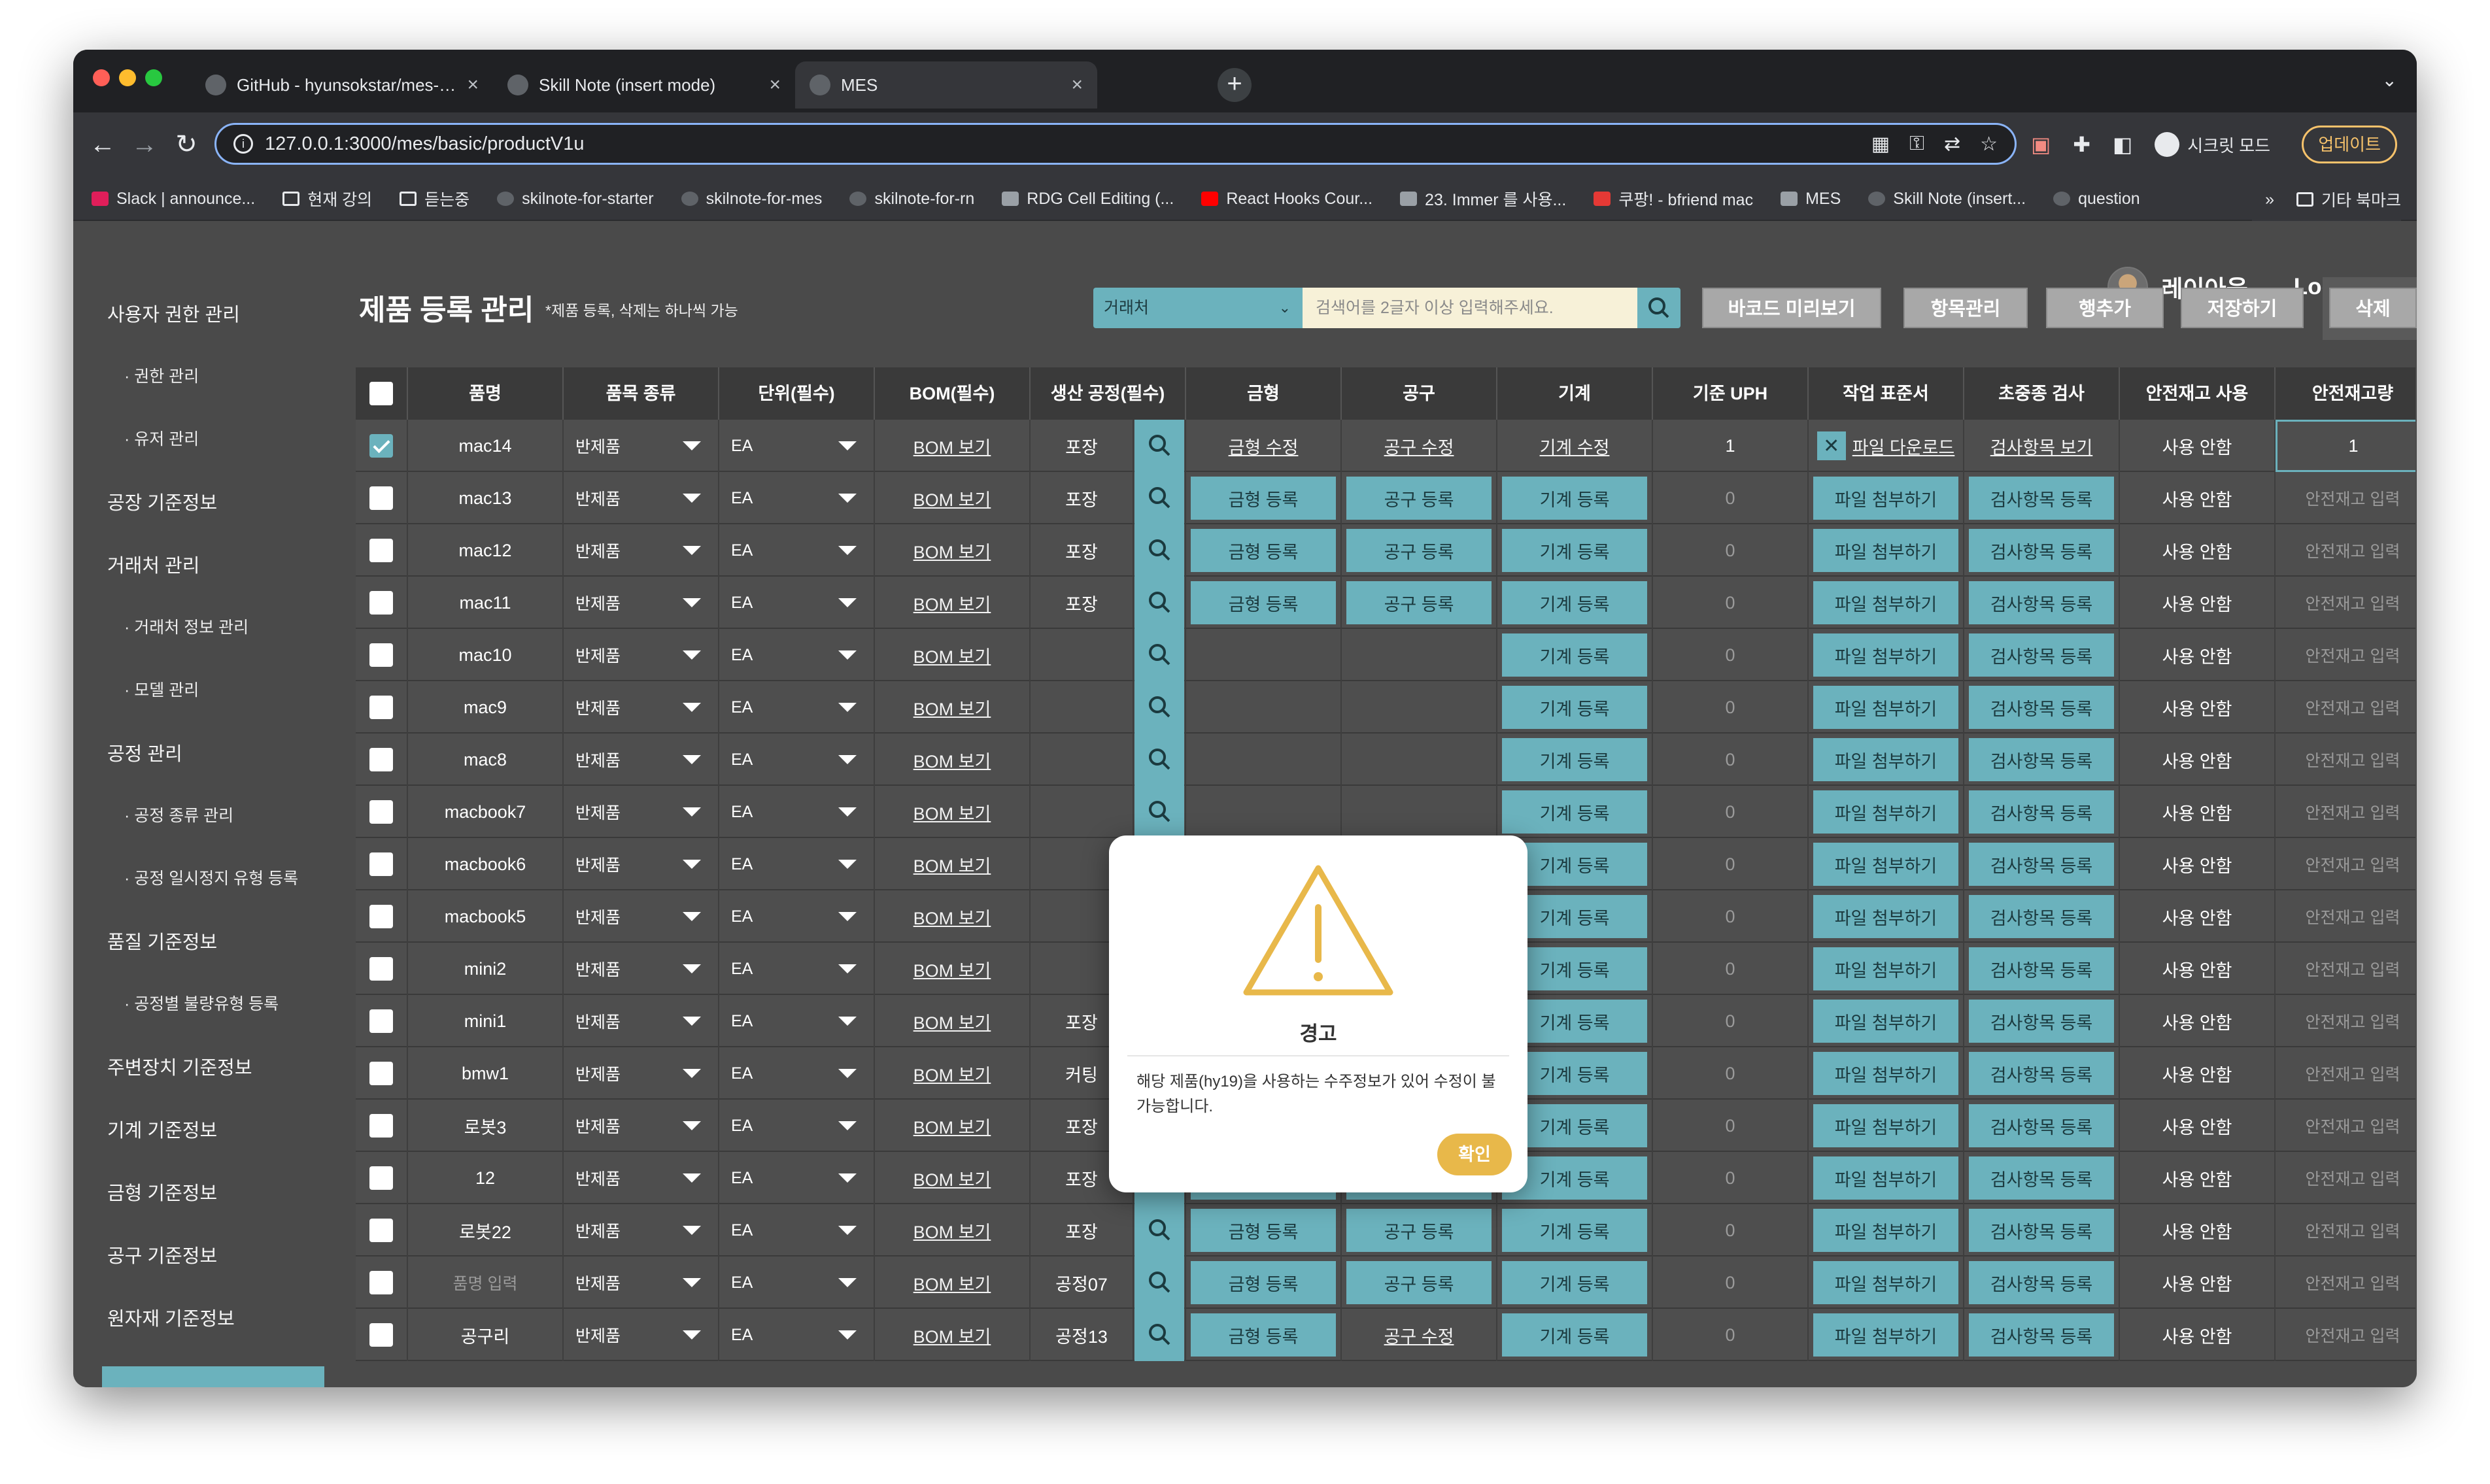  What do you see at coordinates (486, 969) in the screenshot?
I see `product-name-cell: mini2` at bounding box center [486, 969].